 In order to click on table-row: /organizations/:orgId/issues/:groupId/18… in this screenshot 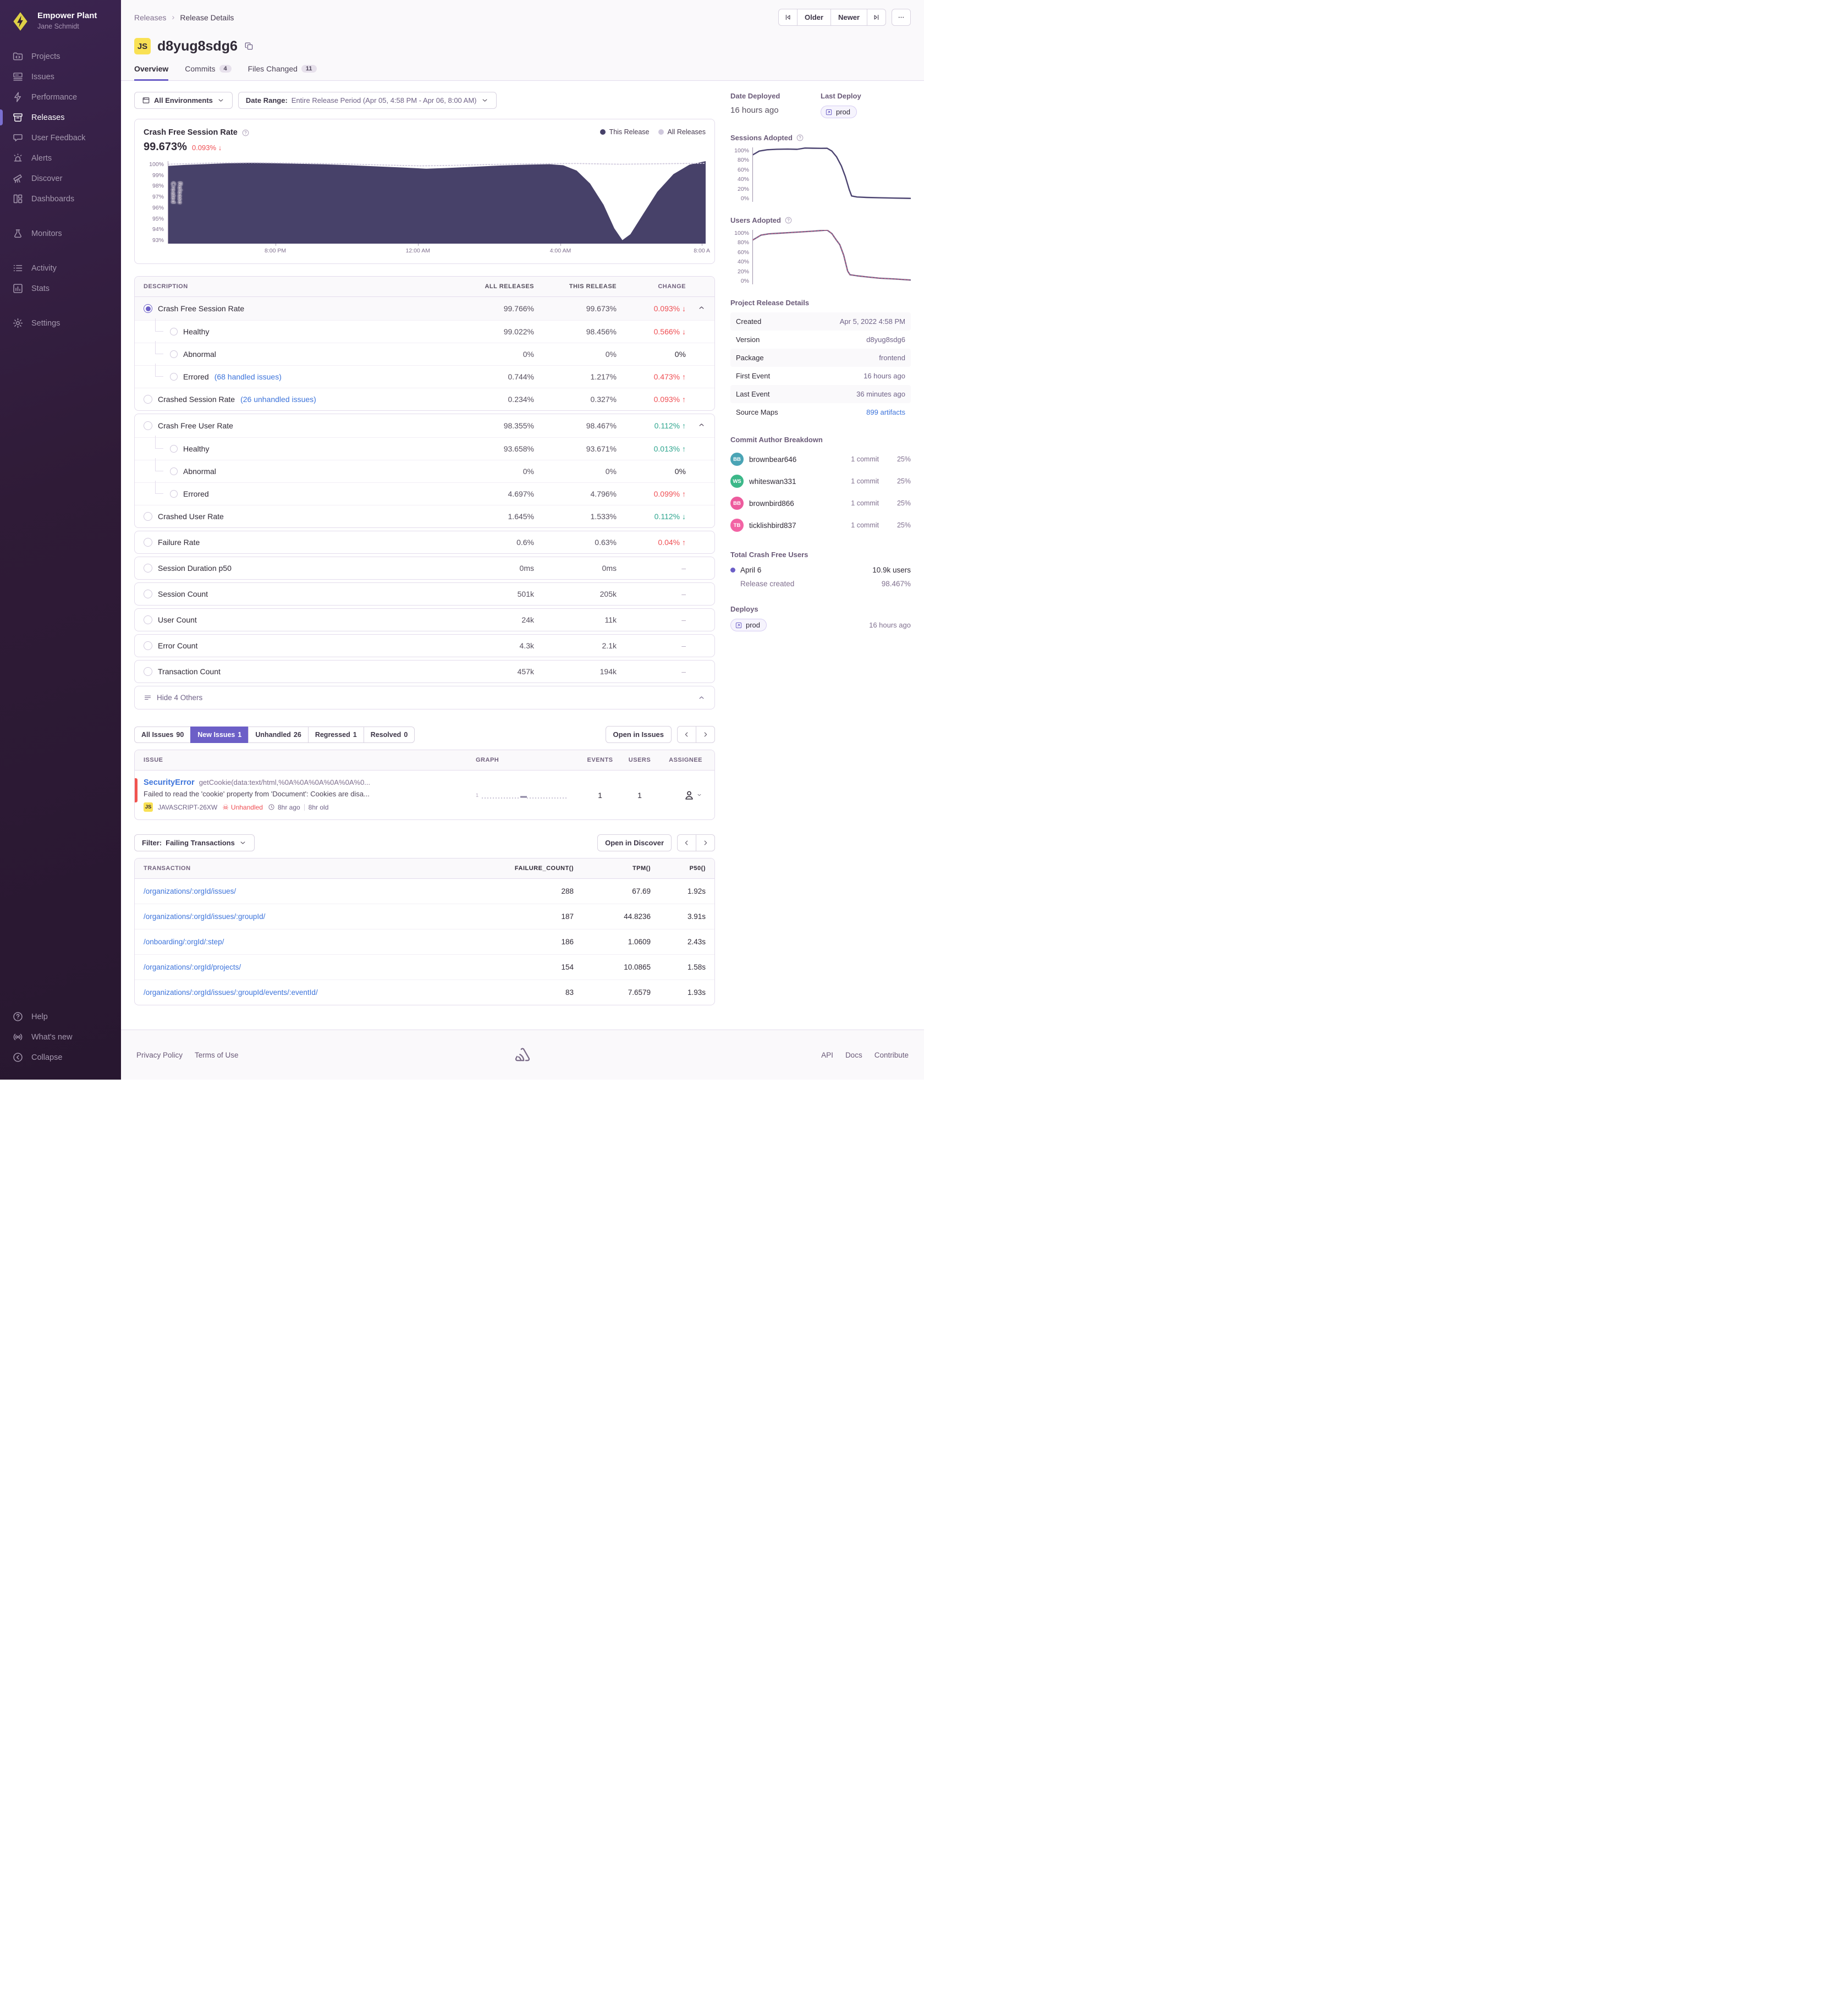, I will do `click(424, 916)`.